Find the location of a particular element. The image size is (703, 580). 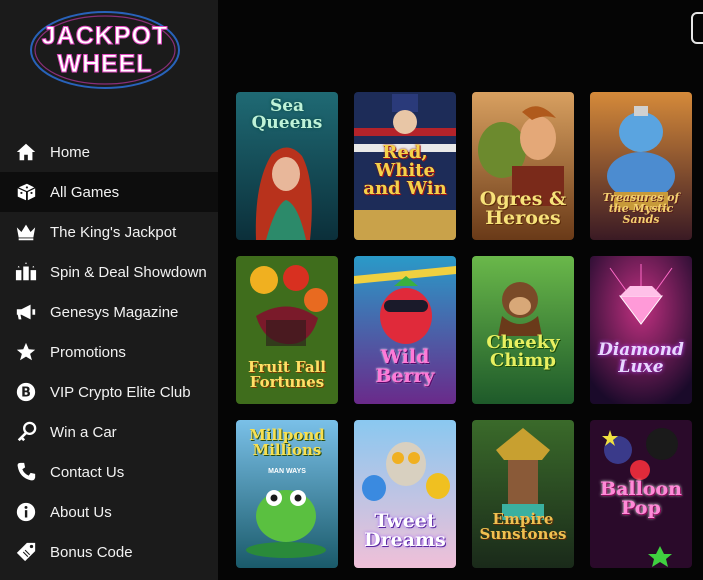

jackpot-wheel-logo: JACKPOT WHEEL is located at coordinates (105, 49).